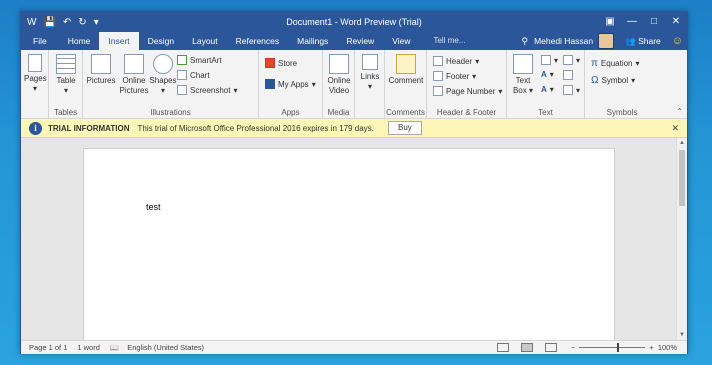 The width and height of the screenshot is (712, 365). What do you see at coordinates (651, 347) in the screenshot?
I see `zoom-in-icon: +` at bounding box center [651, 347].